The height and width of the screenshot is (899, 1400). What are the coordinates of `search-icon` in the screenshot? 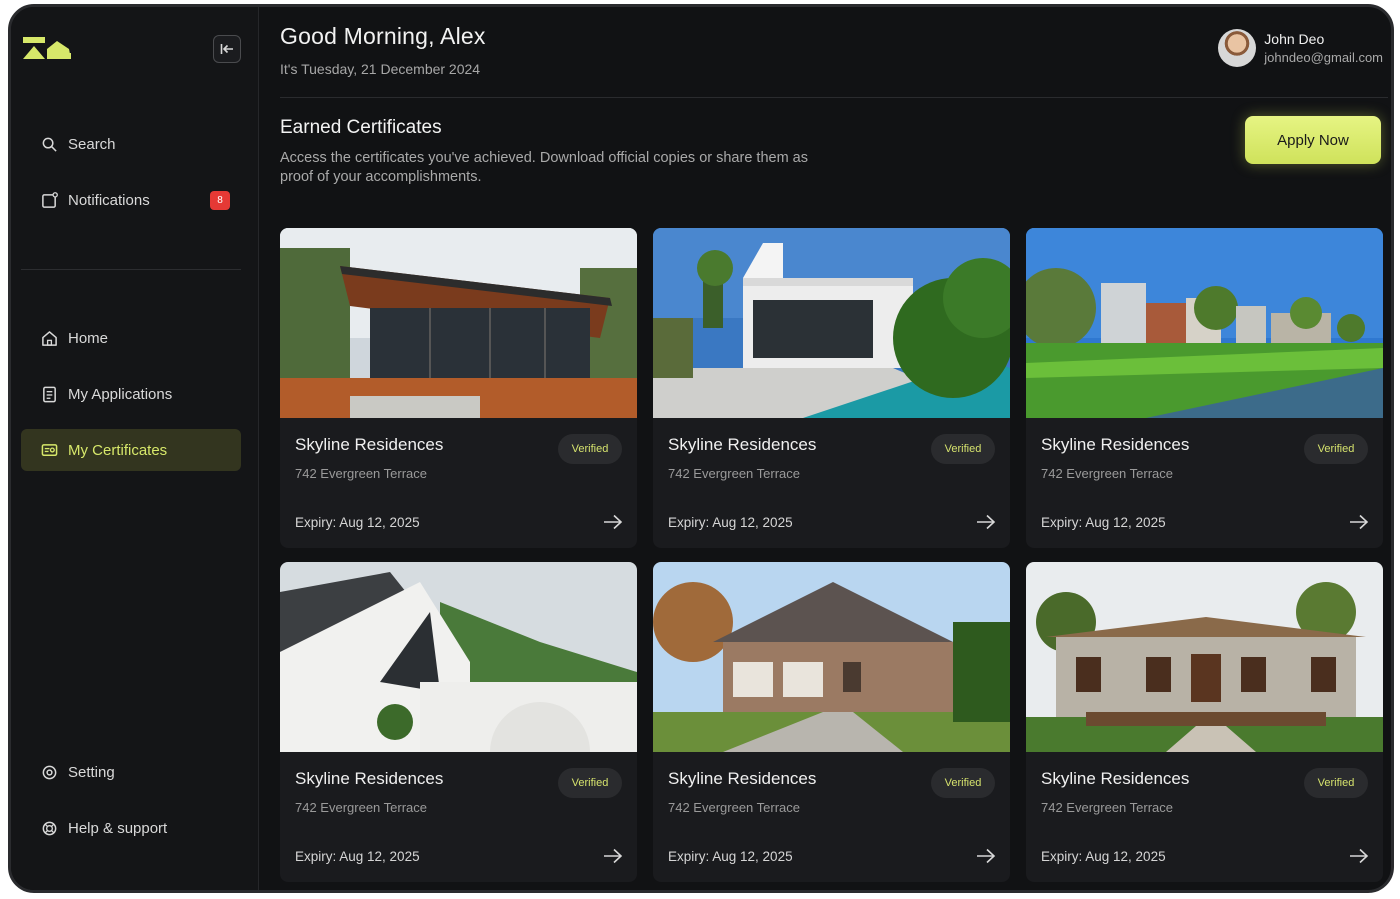 It's located at (49, 144).